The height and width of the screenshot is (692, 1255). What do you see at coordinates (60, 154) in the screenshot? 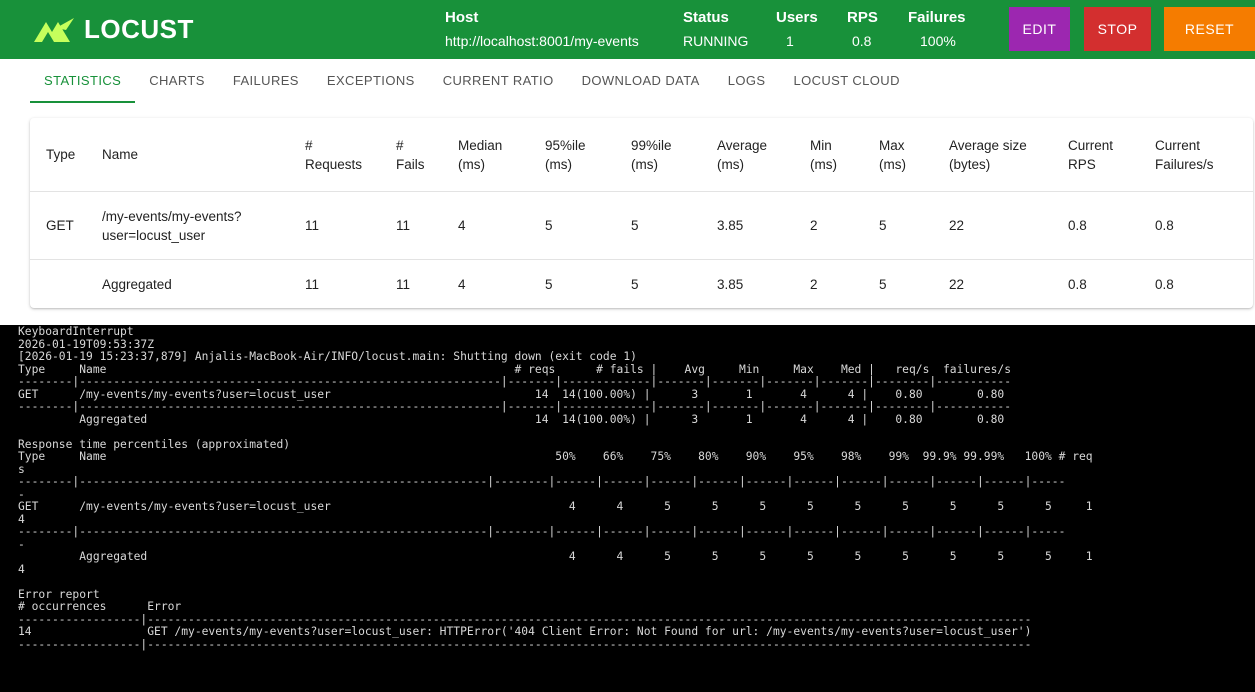
I see `column-header: Type` at bounding box center [60, 154].